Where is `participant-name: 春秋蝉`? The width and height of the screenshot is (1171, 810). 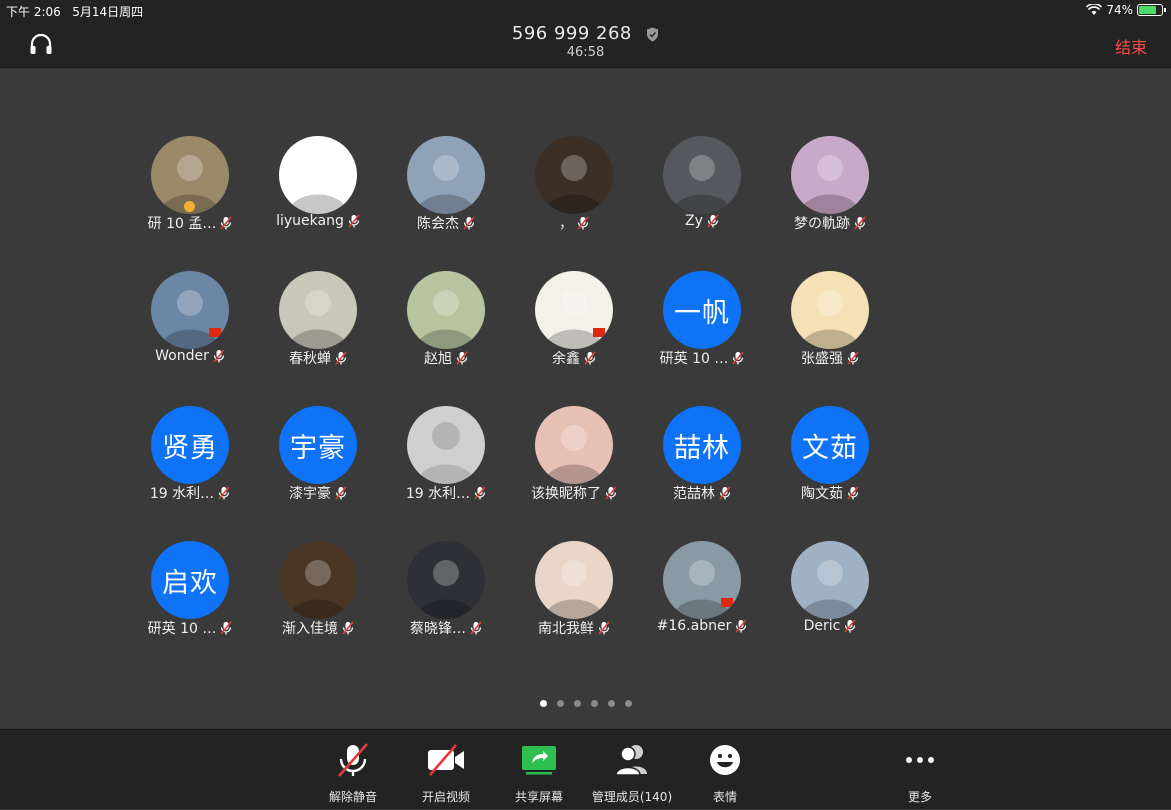 participant-name: 春秋蝉 is located at coordinates (310, 359).